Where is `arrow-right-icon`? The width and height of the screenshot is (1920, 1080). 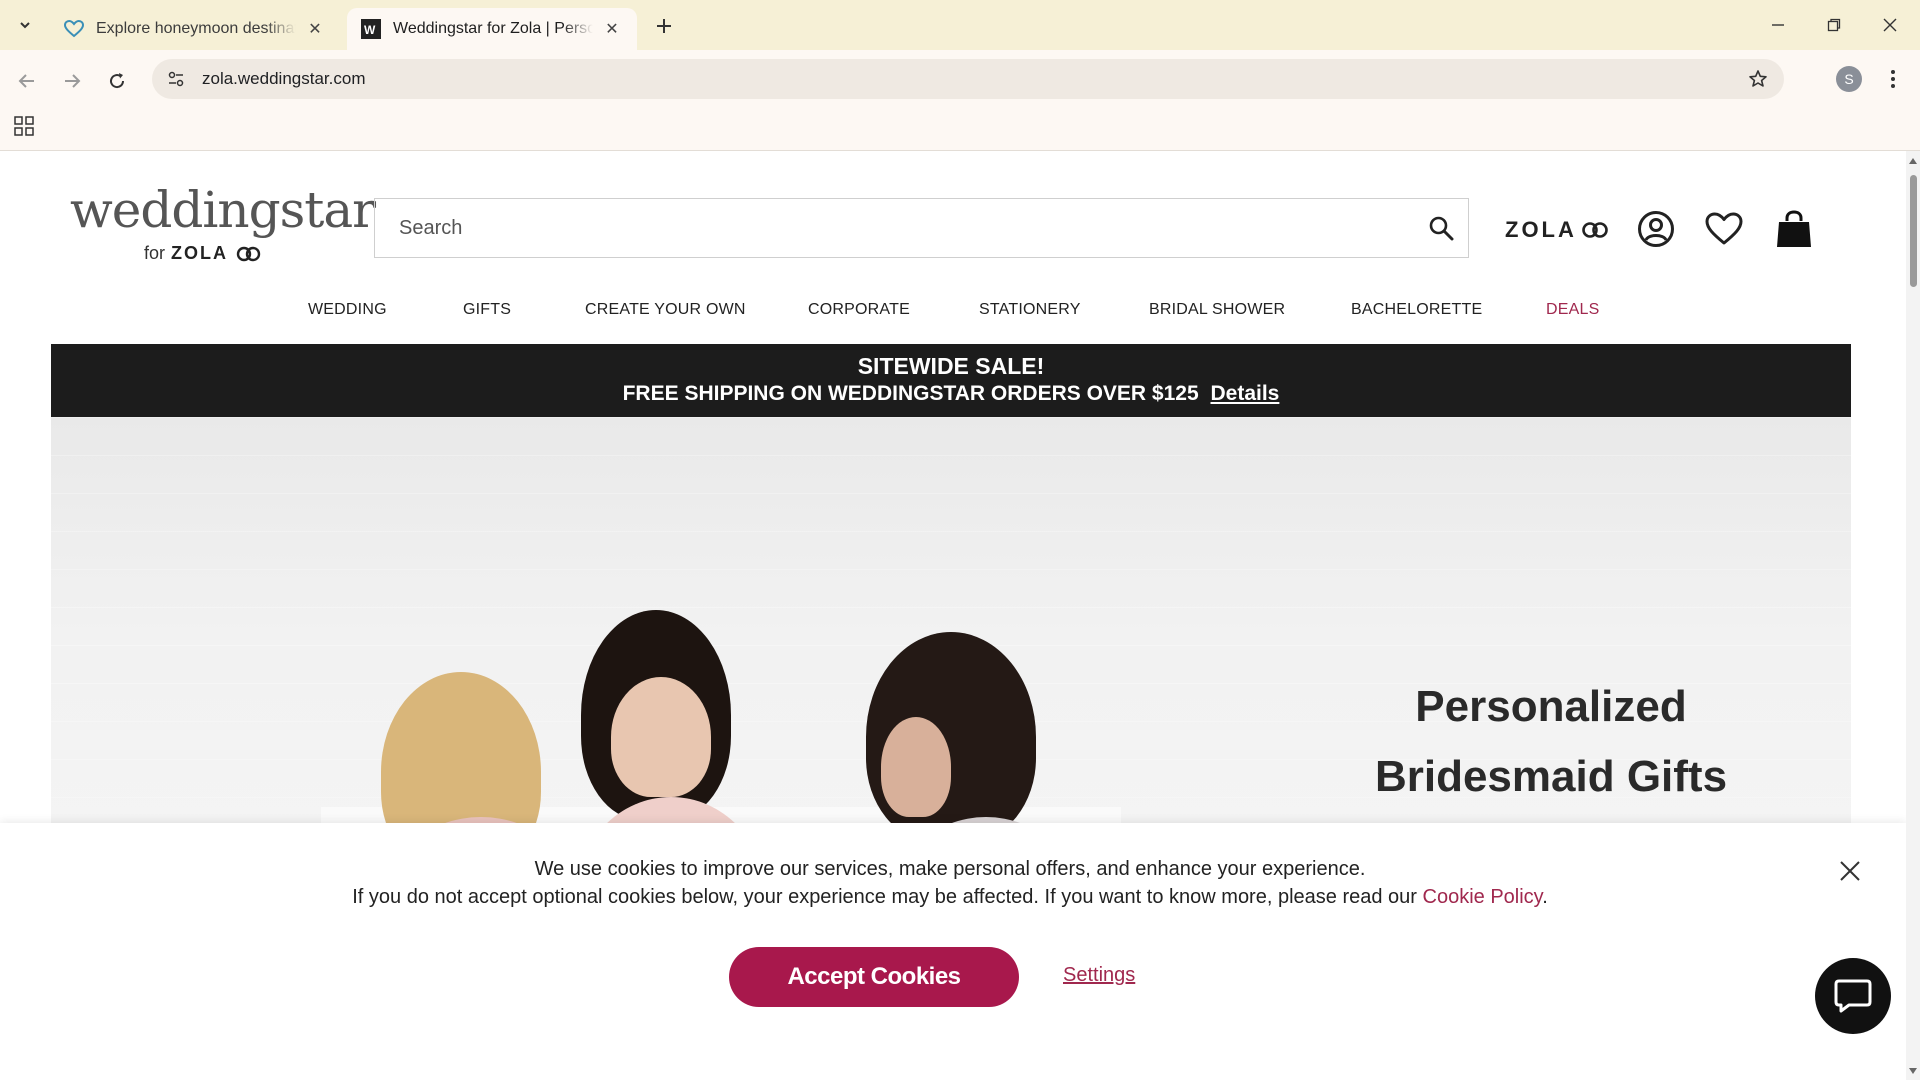 arrow-right-icon is located at coordinates (73, 81).